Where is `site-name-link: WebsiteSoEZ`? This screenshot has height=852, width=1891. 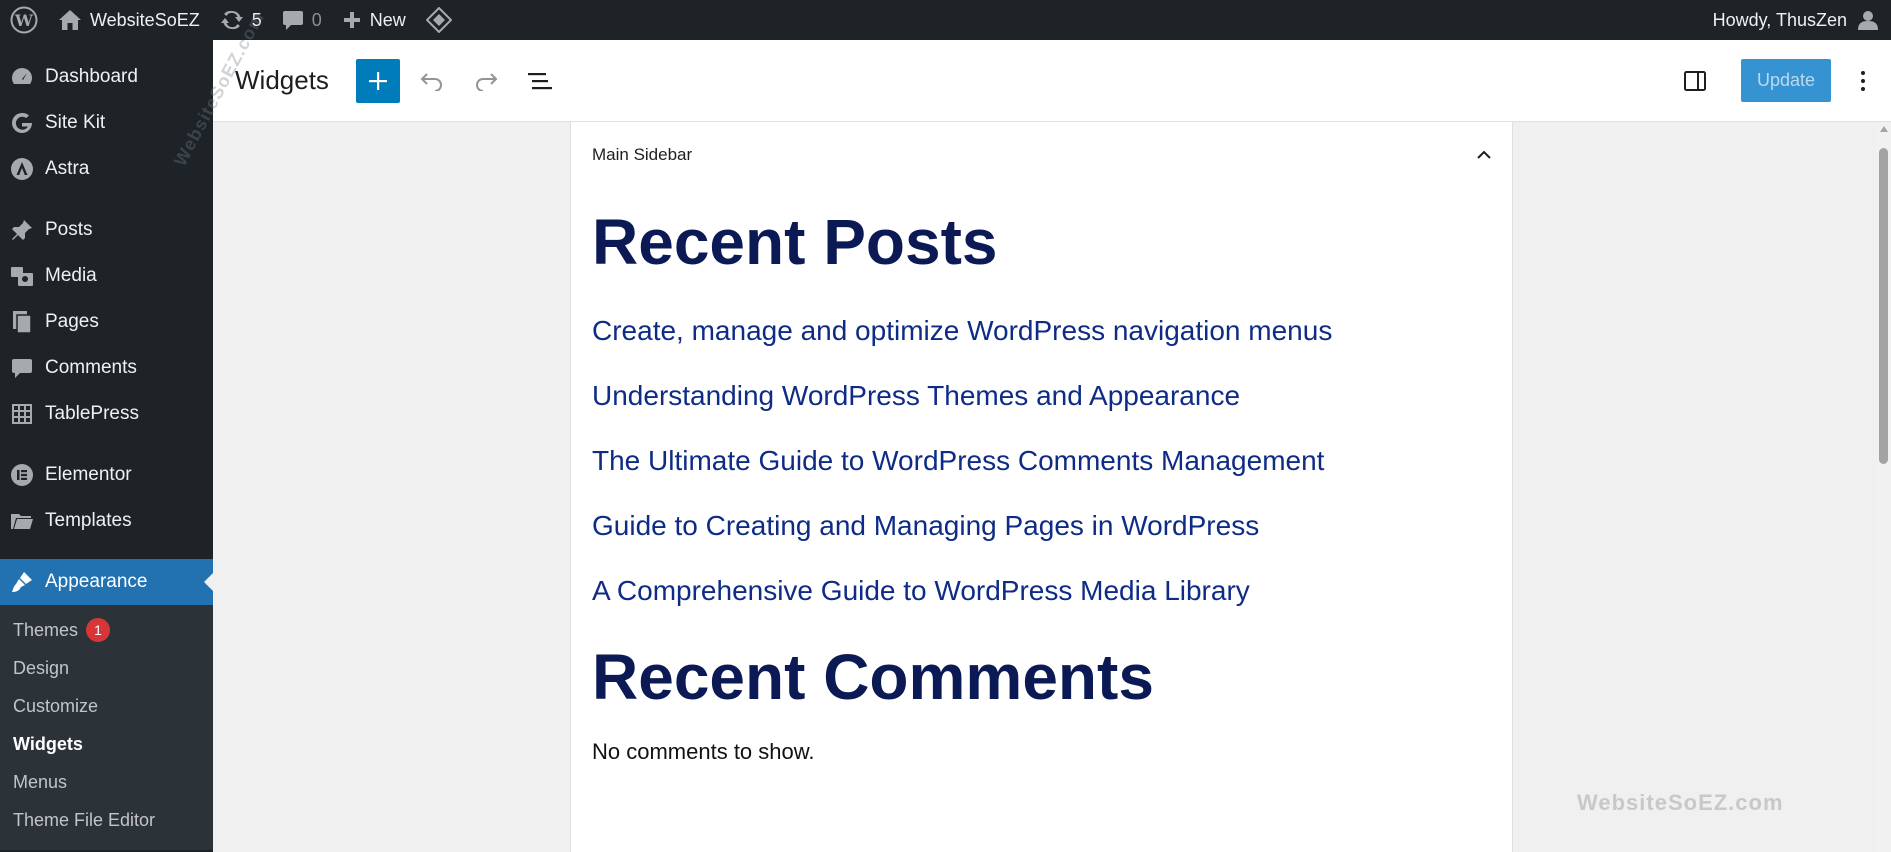 site-name-link: WebsiteSoEZ is located at coordinates (129, 20).